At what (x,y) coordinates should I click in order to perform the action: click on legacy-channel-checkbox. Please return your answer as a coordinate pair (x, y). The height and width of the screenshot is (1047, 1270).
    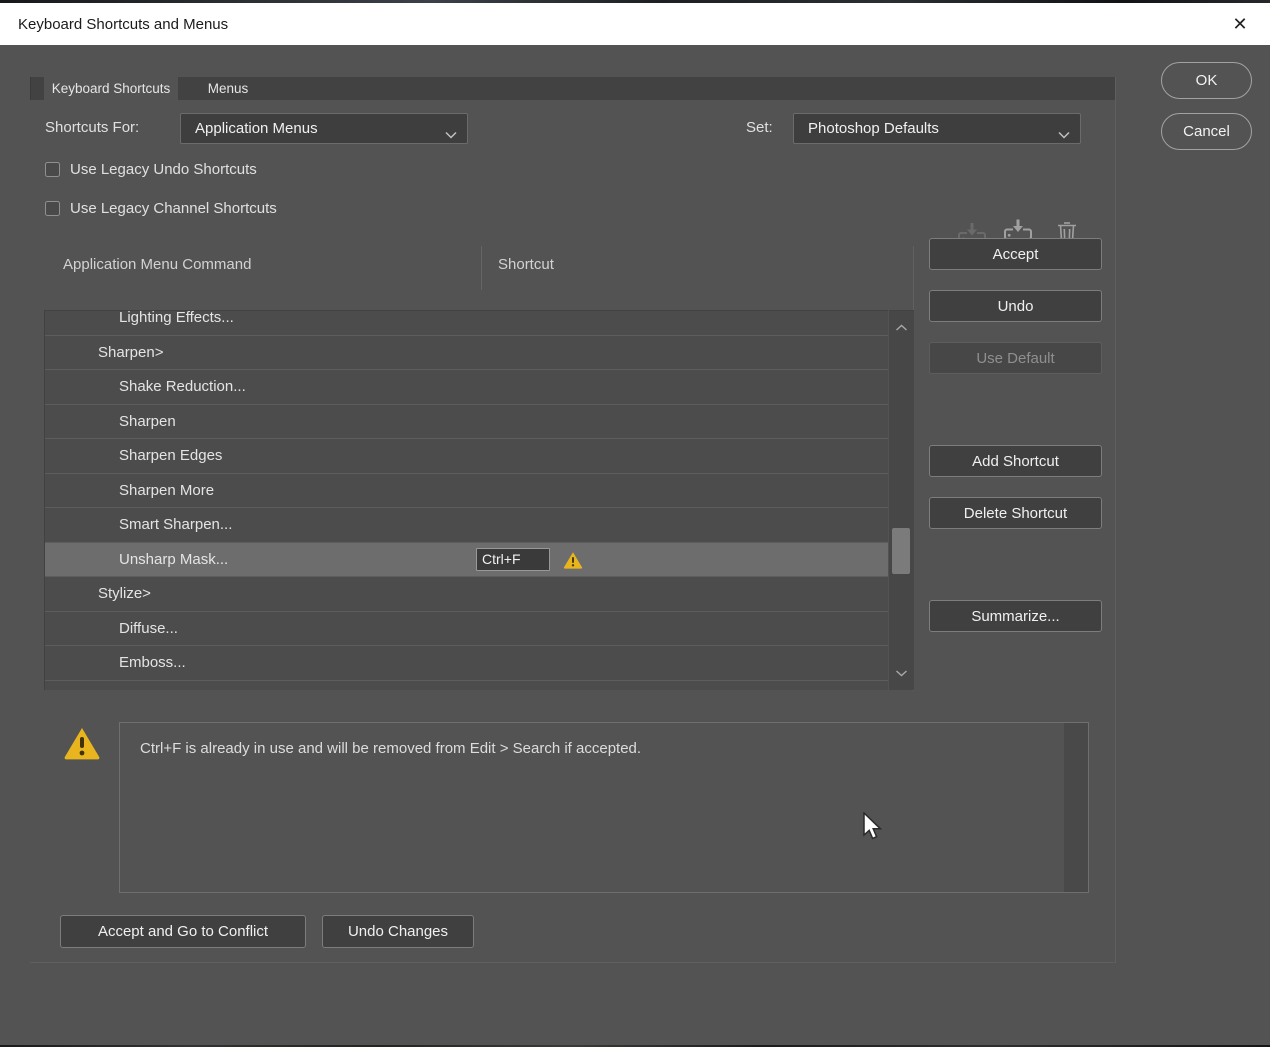
    Looking at the image, I should click on (52, 208).